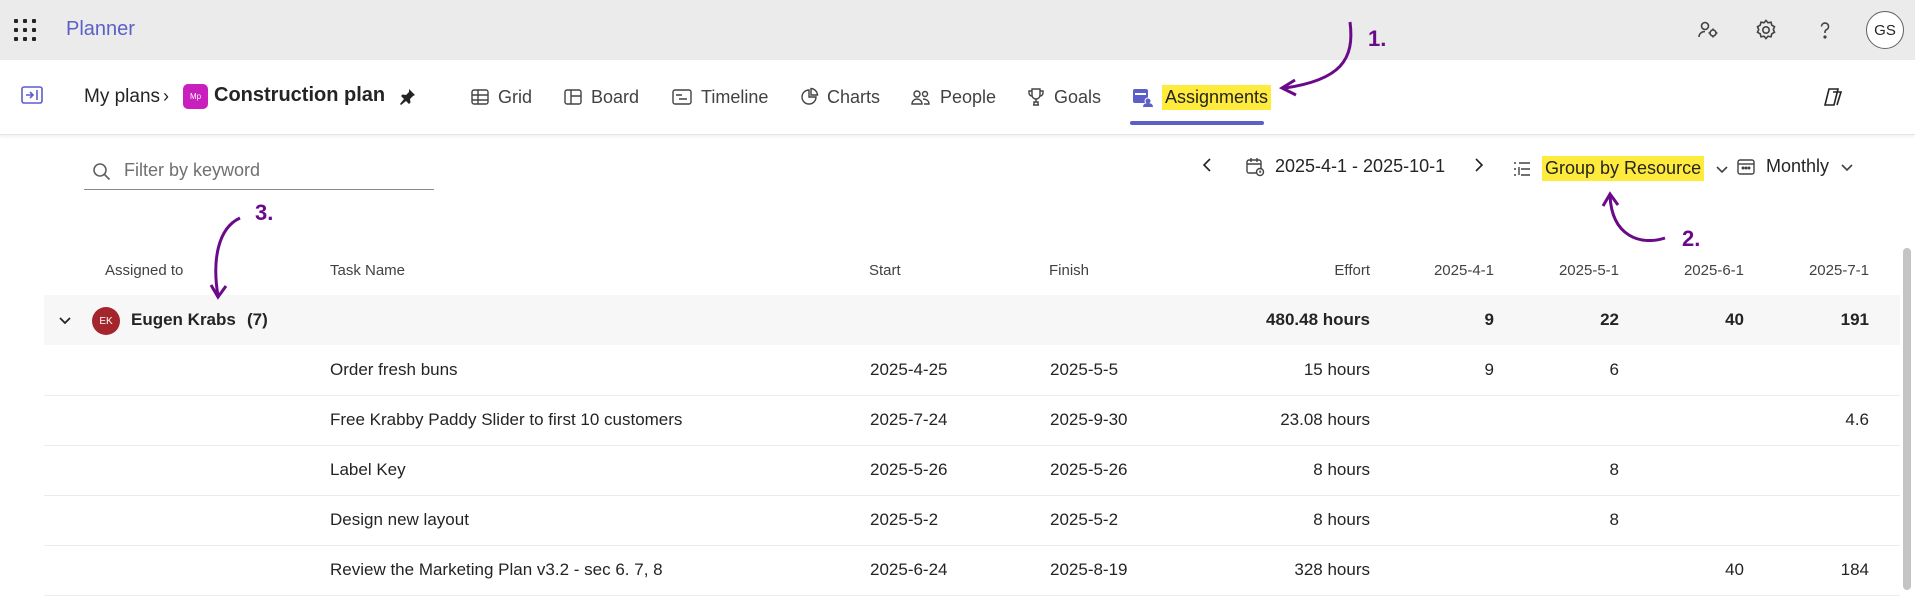  I want to click on column-header-month: 2025-6-1, so click(1713, 270).